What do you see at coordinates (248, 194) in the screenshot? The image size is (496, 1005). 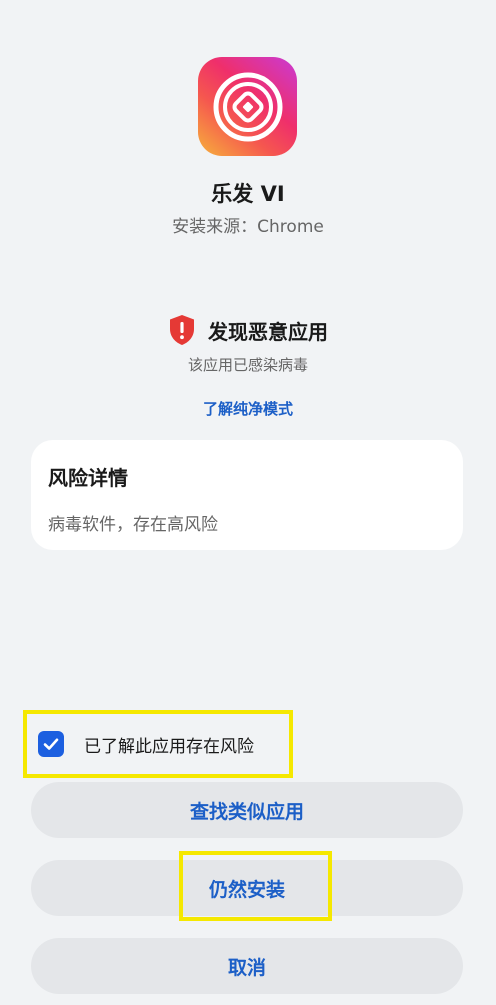 I see `app-name: 乐发 VI` at bounding box center [248, 194].